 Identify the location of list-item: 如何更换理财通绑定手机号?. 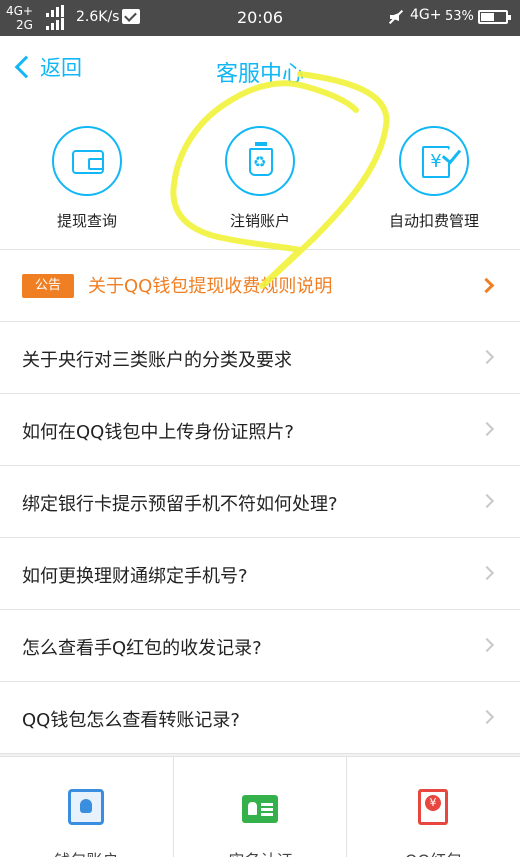
(260, 574).